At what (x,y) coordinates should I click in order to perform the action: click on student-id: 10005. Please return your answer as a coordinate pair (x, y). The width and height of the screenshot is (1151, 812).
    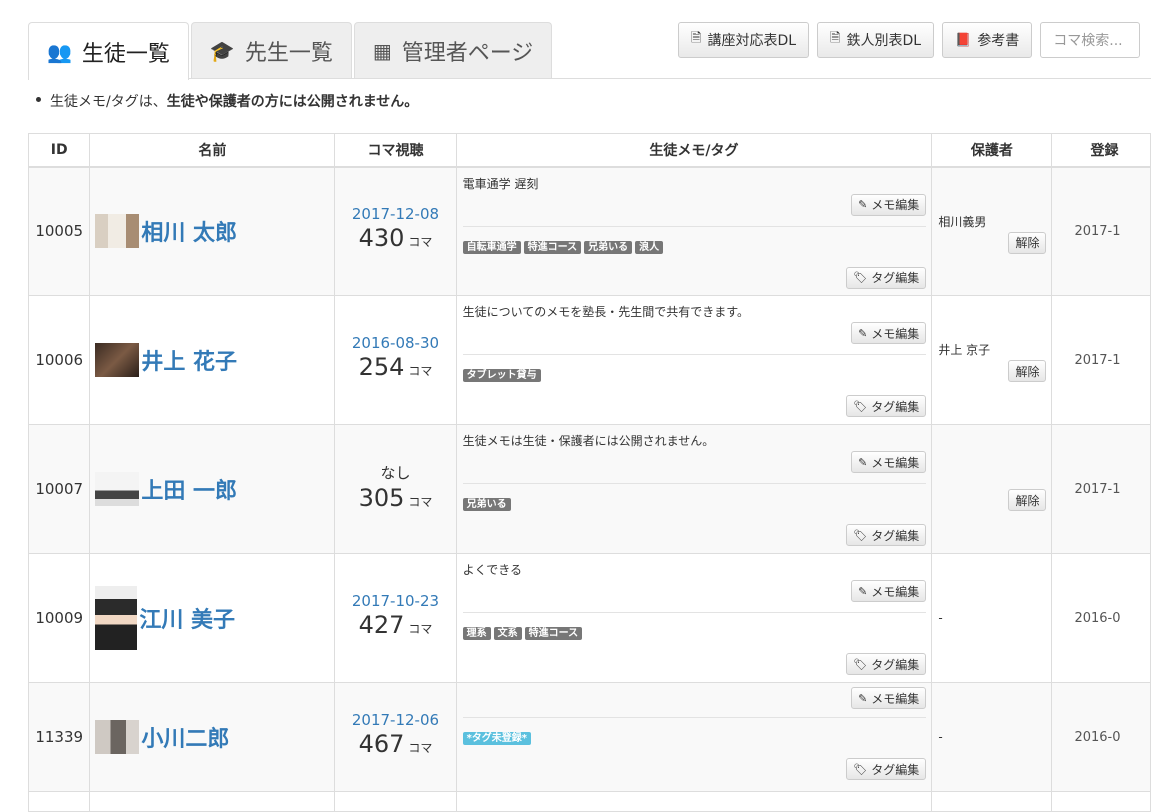
    Looking at the image, I should click on (59, 231).